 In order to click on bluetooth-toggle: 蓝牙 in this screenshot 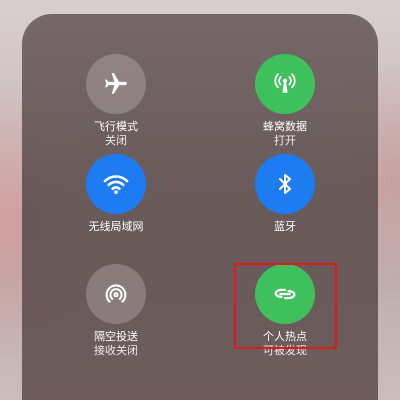, I will do `click(285, 204)`.